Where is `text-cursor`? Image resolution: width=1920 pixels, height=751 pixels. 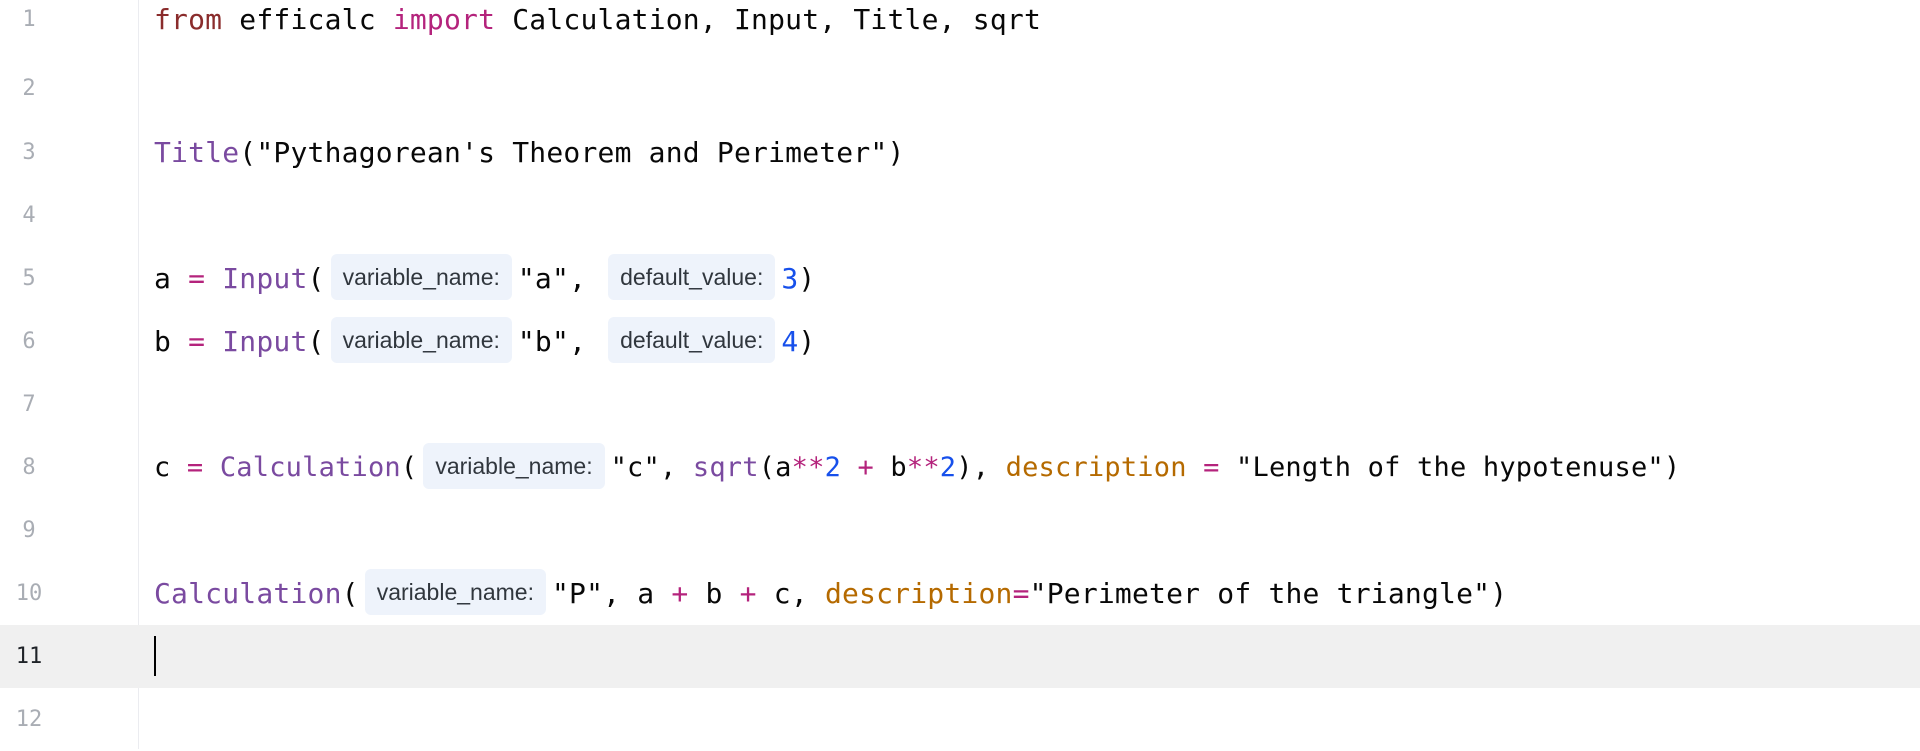 text-cursor is located at coordinates (155, 656).